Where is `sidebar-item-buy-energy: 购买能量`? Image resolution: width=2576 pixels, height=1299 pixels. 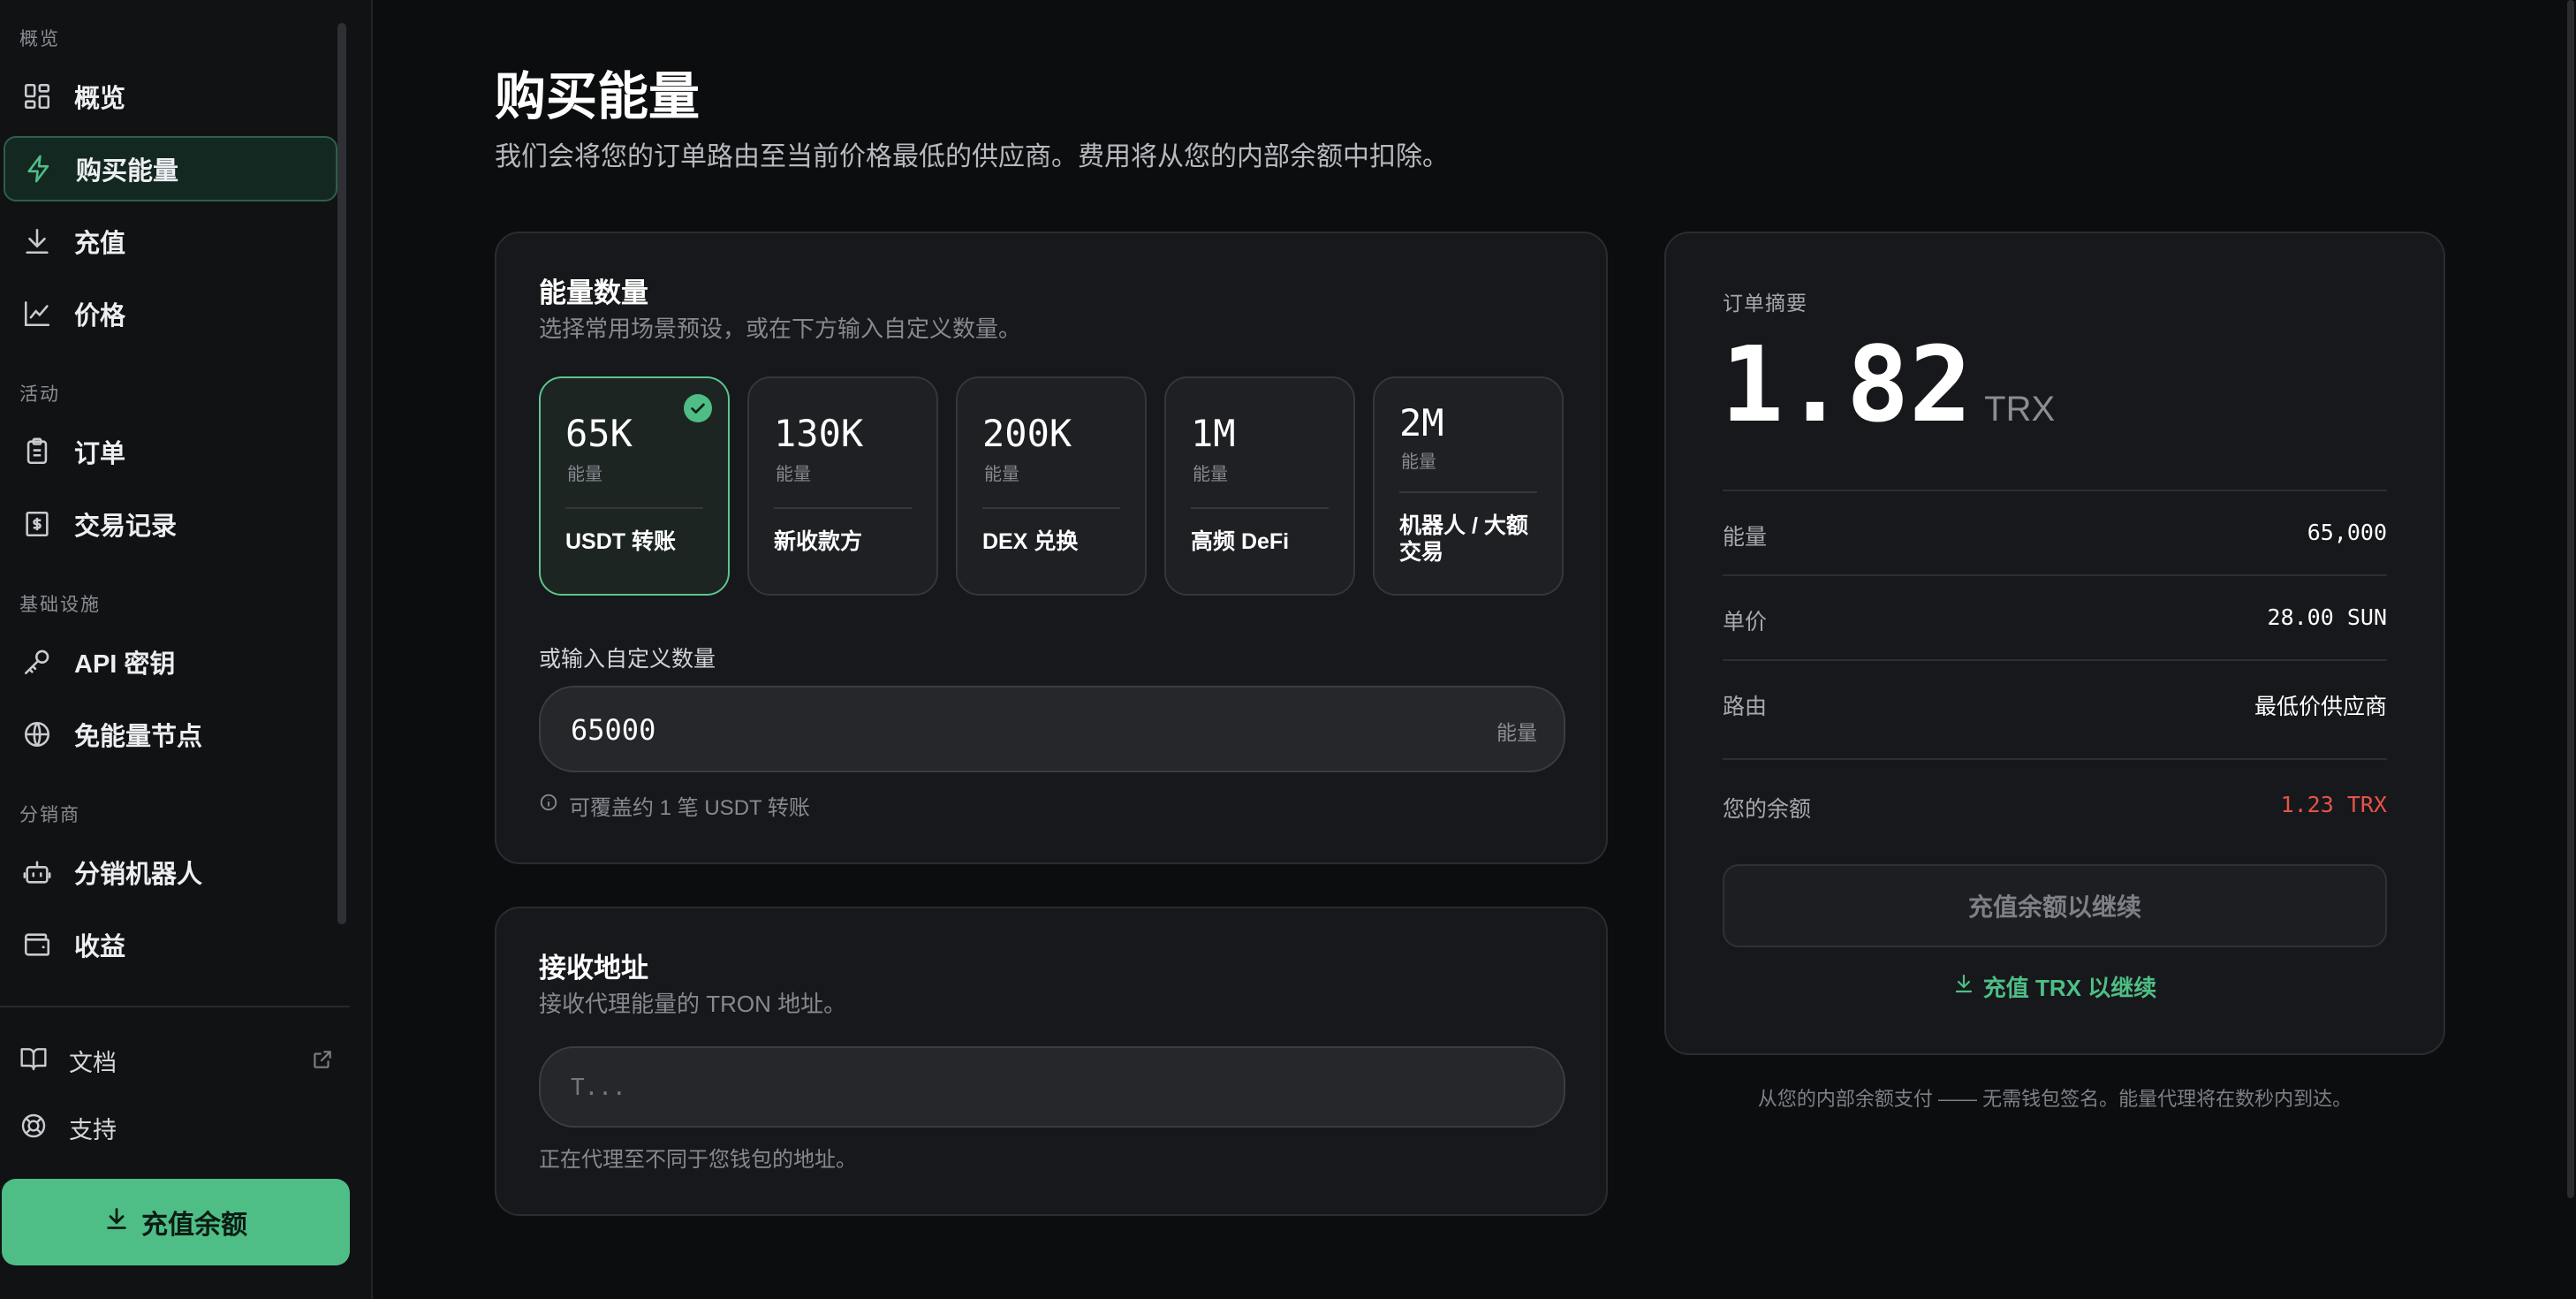
sidebar-item-buy-energy: 购买能量 is located at coordinates (171, 168).